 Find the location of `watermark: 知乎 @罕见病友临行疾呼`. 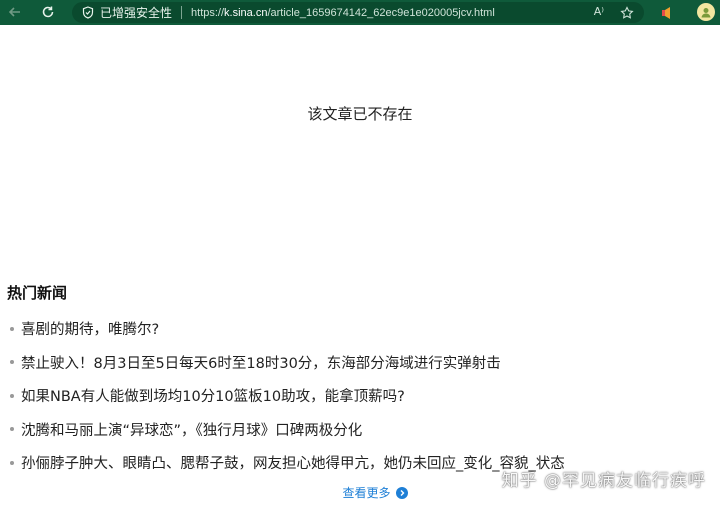

watermark: 知乎 @罕见病友临行疾呼 is located at coordinates (603, 481).